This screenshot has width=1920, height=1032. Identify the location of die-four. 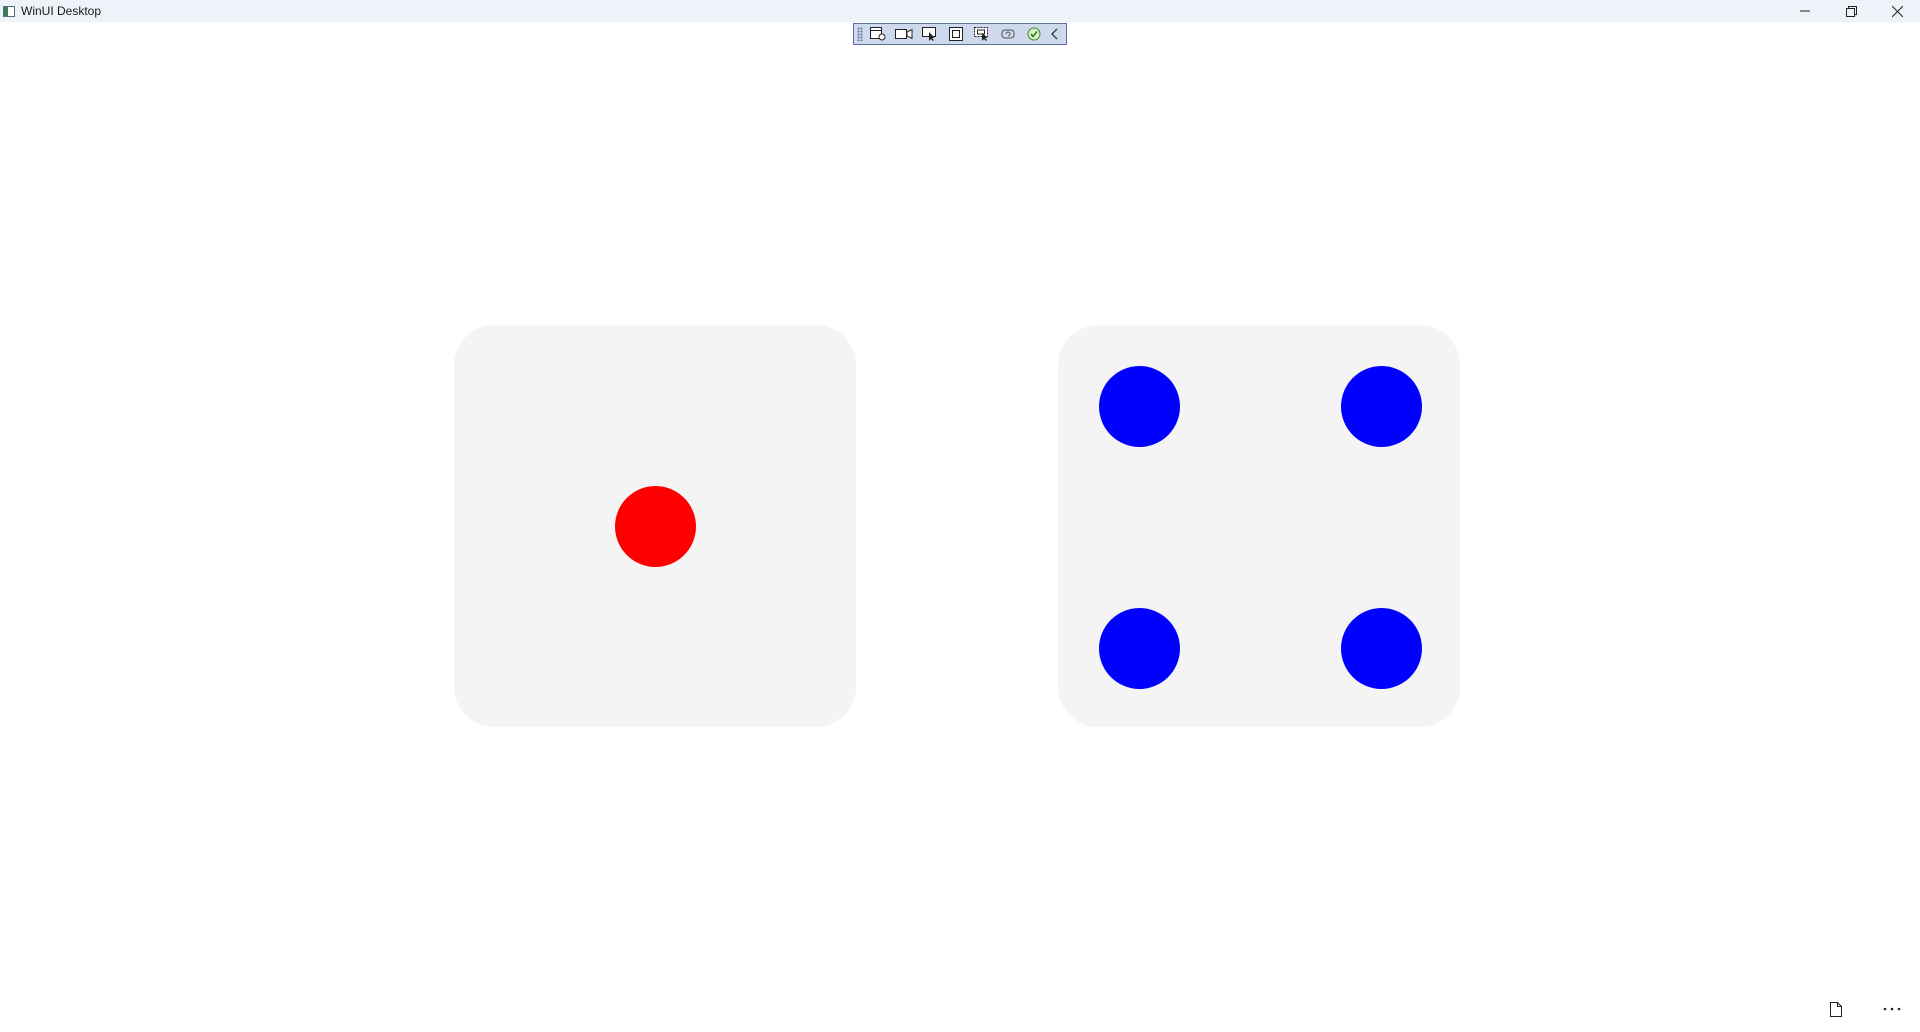
(1259, 526).